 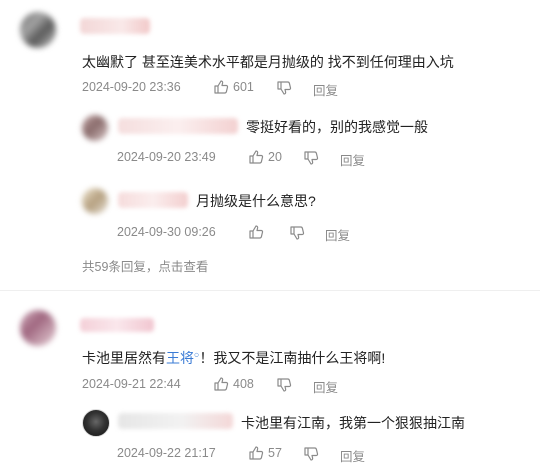 I want to click on comment-date: 2024-09-21 22:44, so click(x=131, y=384).